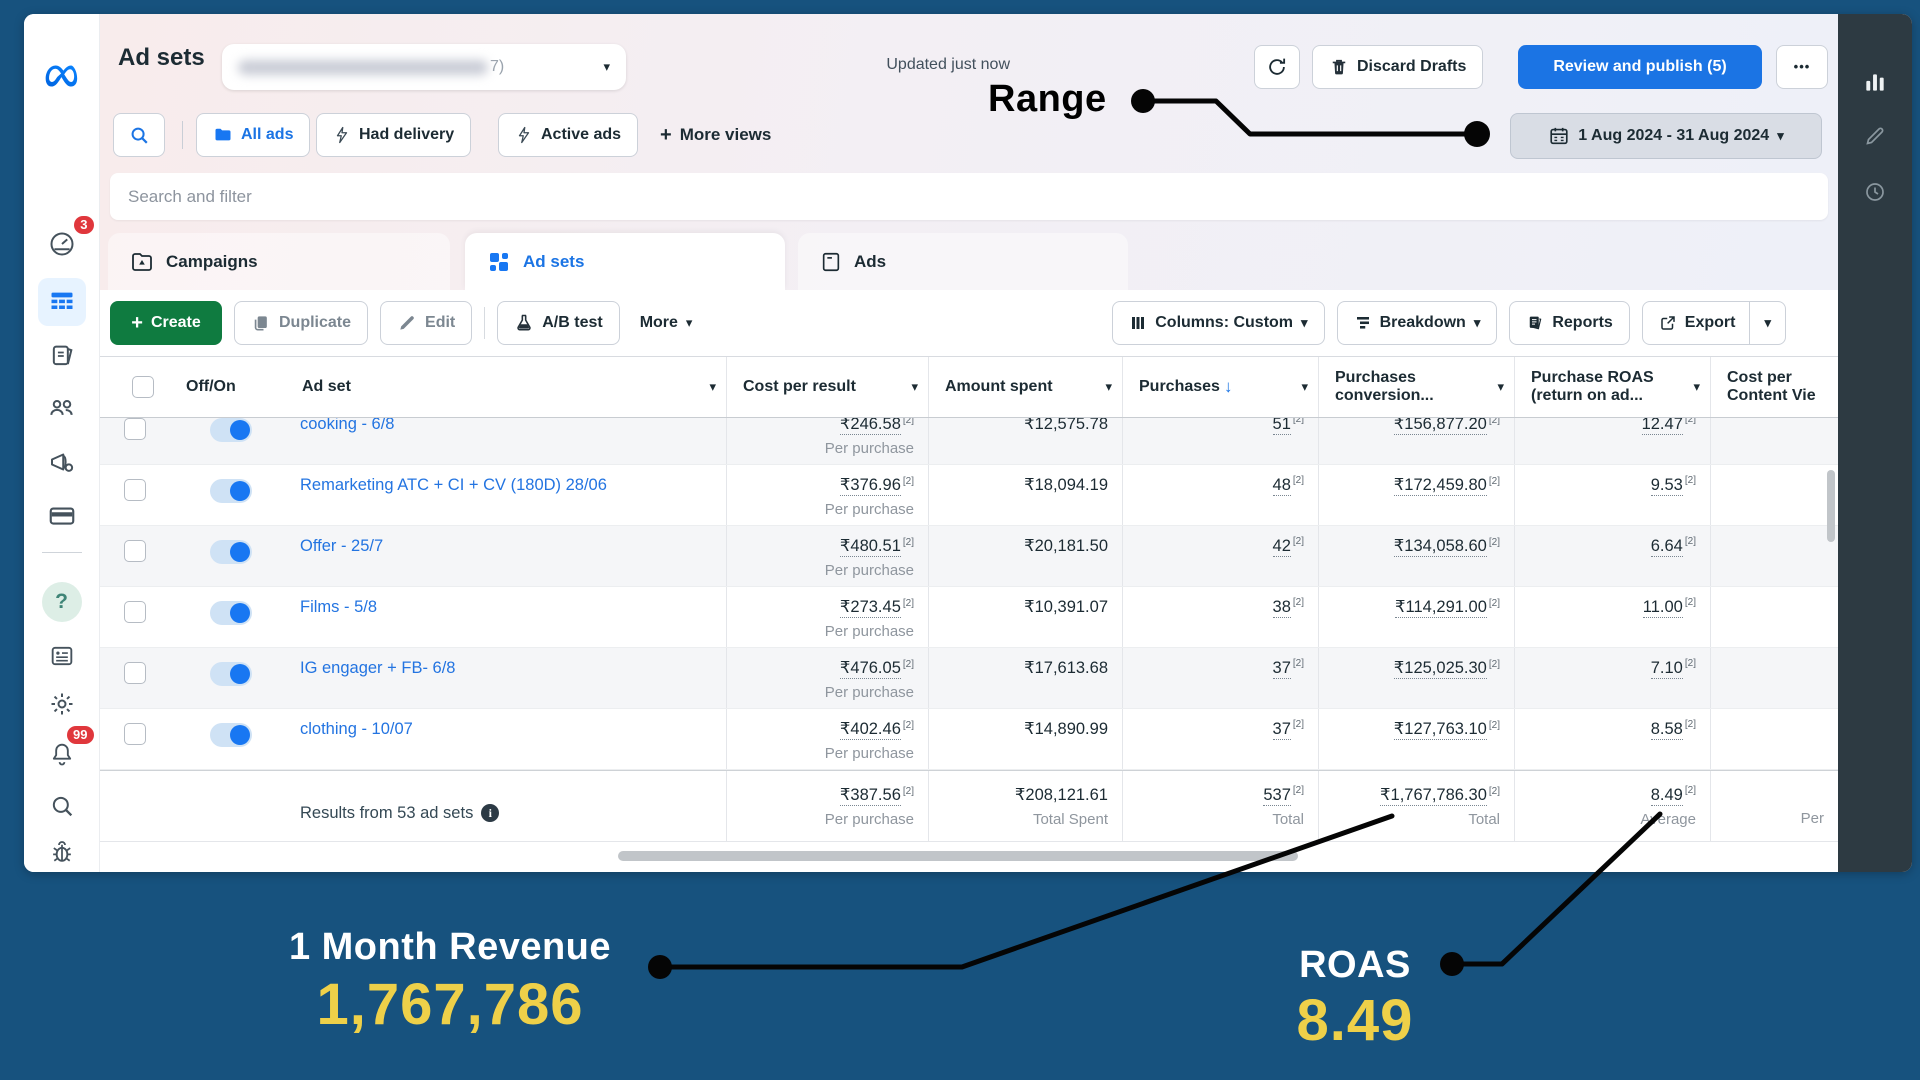 The image size is (1920, 1080). I want to click on col-ad-set: Ad set, so click(509, 387).